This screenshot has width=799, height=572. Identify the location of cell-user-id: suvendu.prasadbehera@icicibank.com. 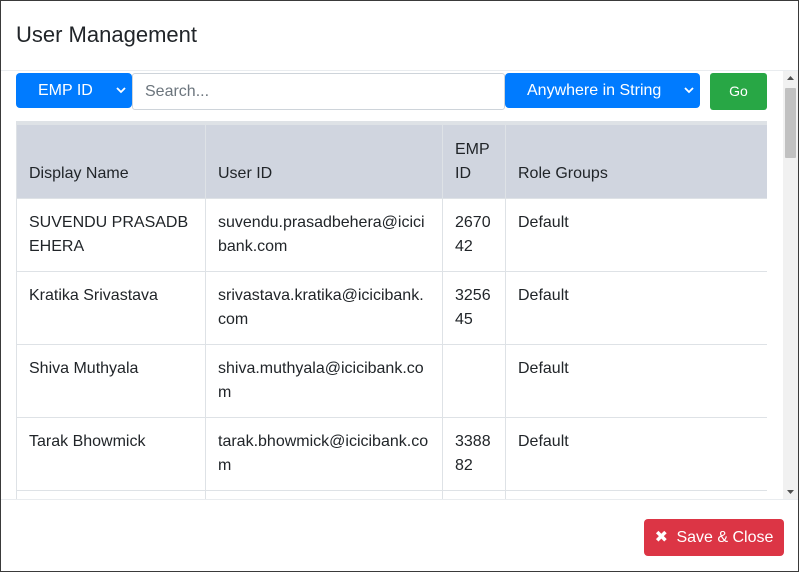
(324, 235).